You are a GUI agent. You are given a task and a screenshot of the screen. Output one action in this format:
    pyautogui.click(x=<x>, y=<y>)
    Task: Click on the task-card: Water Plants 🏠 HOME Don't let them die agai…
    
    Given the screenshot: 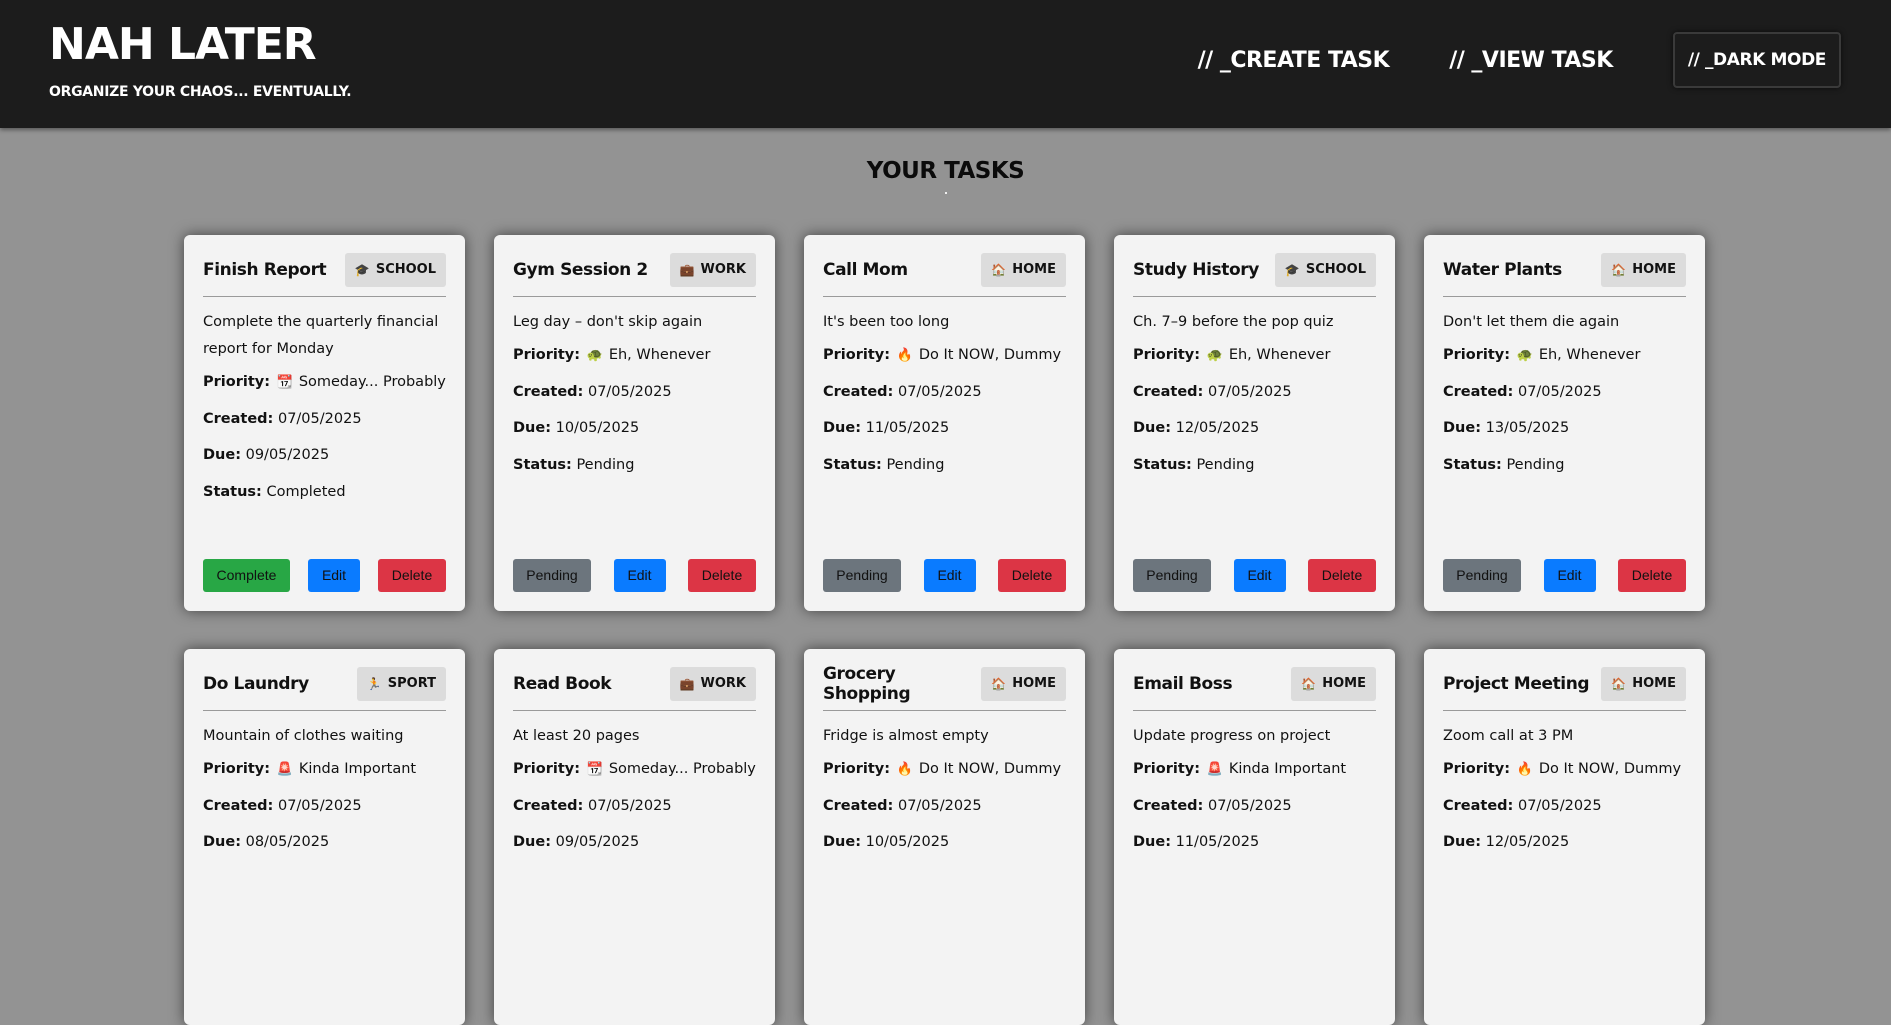 What is the action you would take?
    pyautogui.click(x=1564, y=423)
    